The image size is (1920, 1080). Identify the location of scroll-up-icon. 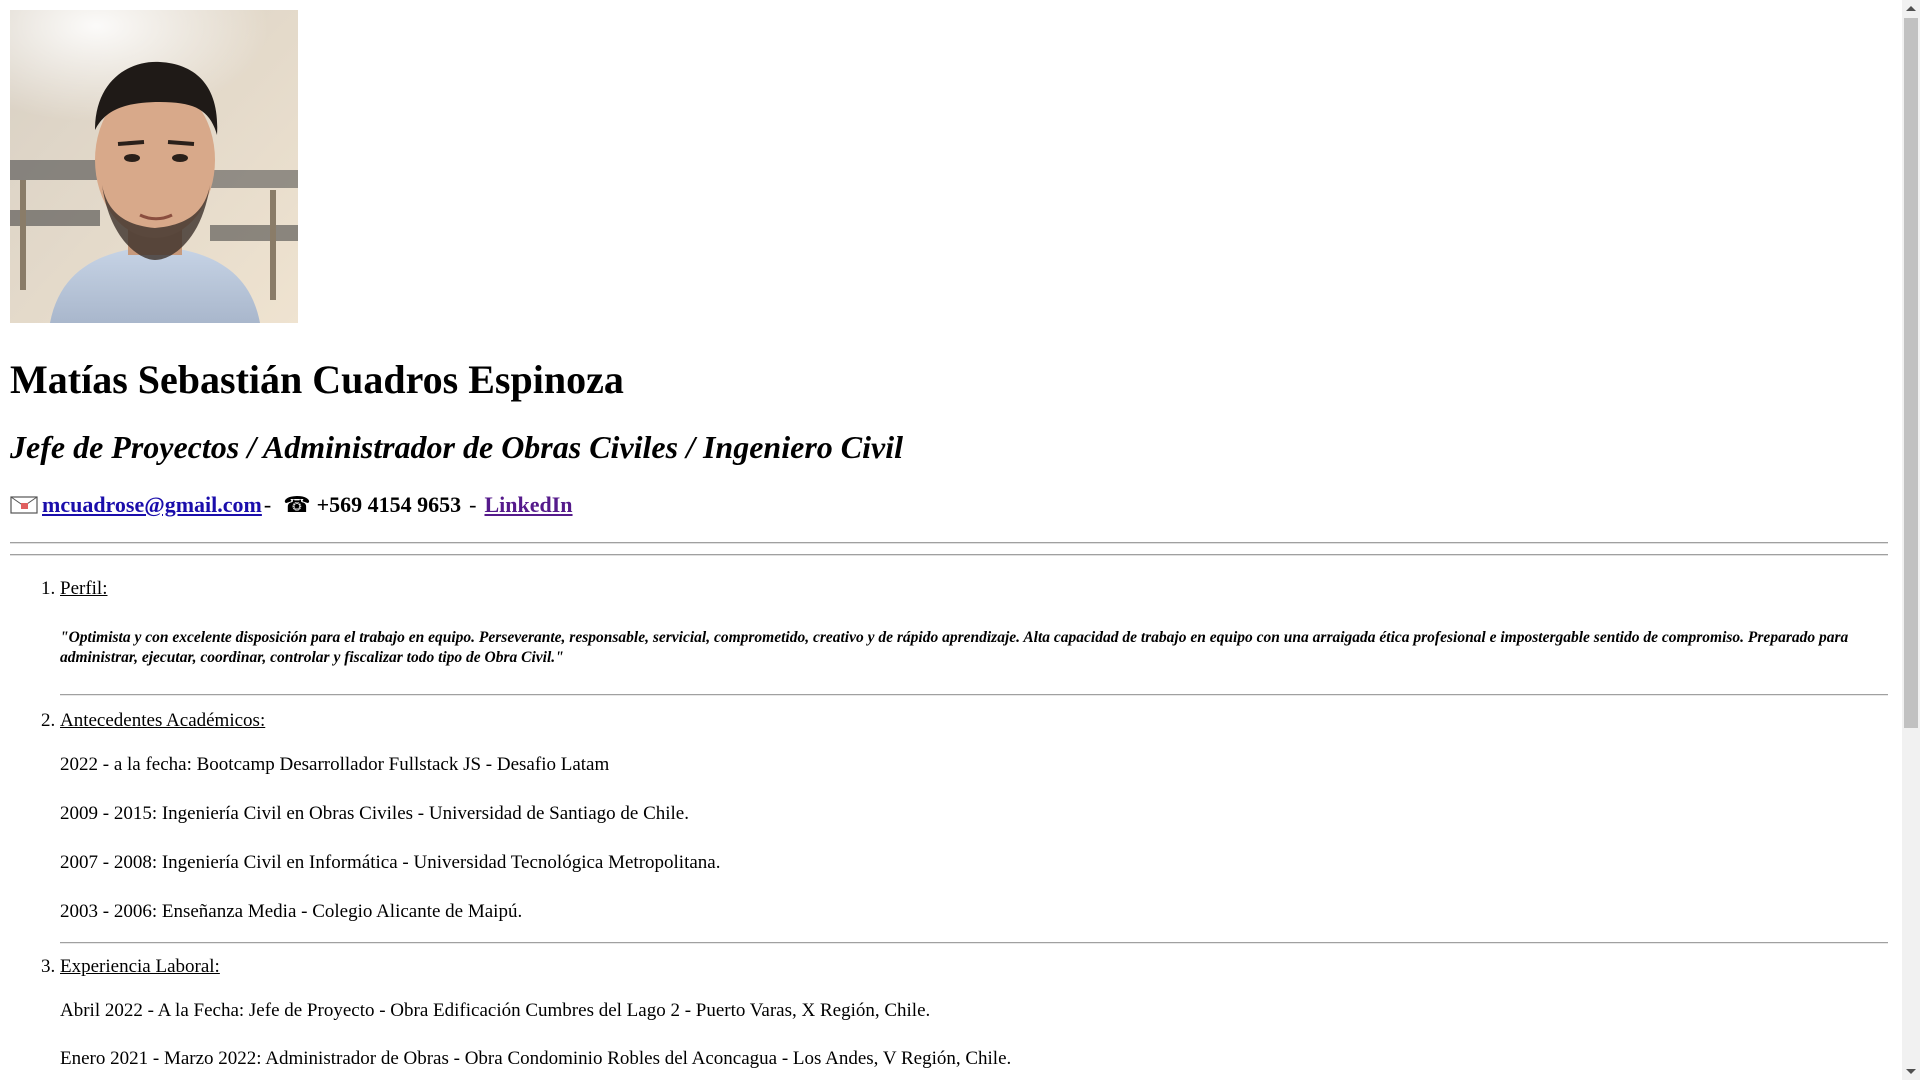
(1911, 8).